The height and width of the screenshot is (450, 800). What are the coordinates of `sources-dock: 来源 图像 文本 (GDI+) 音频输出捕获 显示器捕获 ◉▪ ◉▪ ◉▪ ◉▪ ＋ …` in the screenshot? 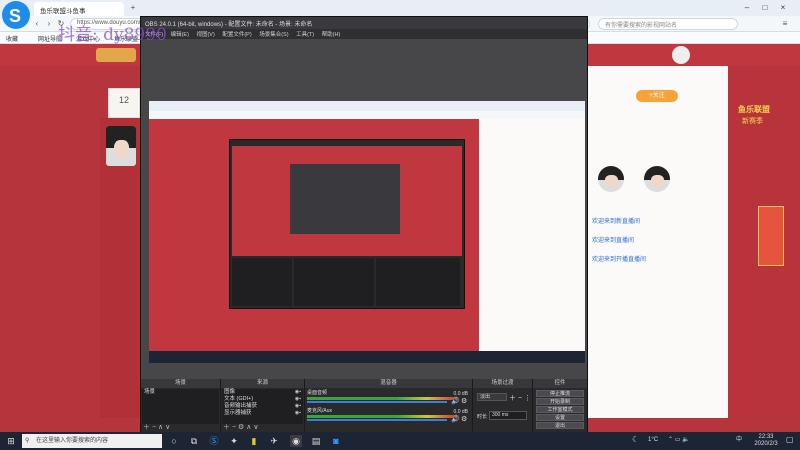 It's located at (263, 406).